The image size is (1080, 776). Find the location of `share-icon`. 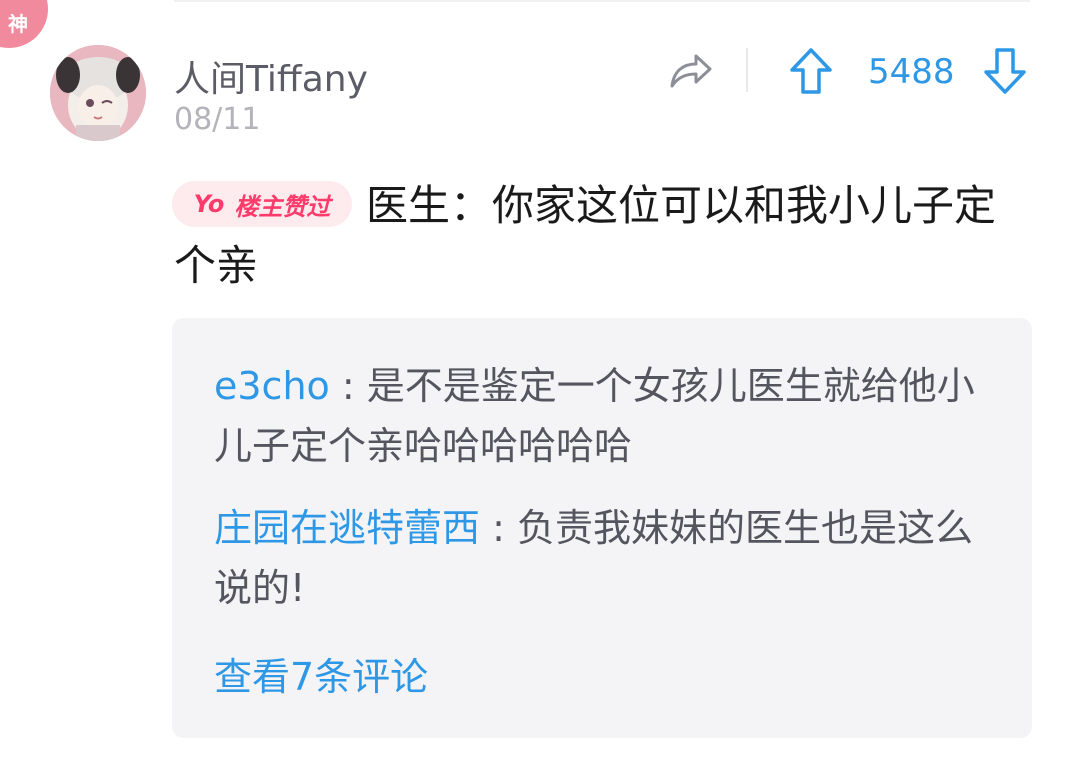

share-icon is located at coordinates (691, 71).